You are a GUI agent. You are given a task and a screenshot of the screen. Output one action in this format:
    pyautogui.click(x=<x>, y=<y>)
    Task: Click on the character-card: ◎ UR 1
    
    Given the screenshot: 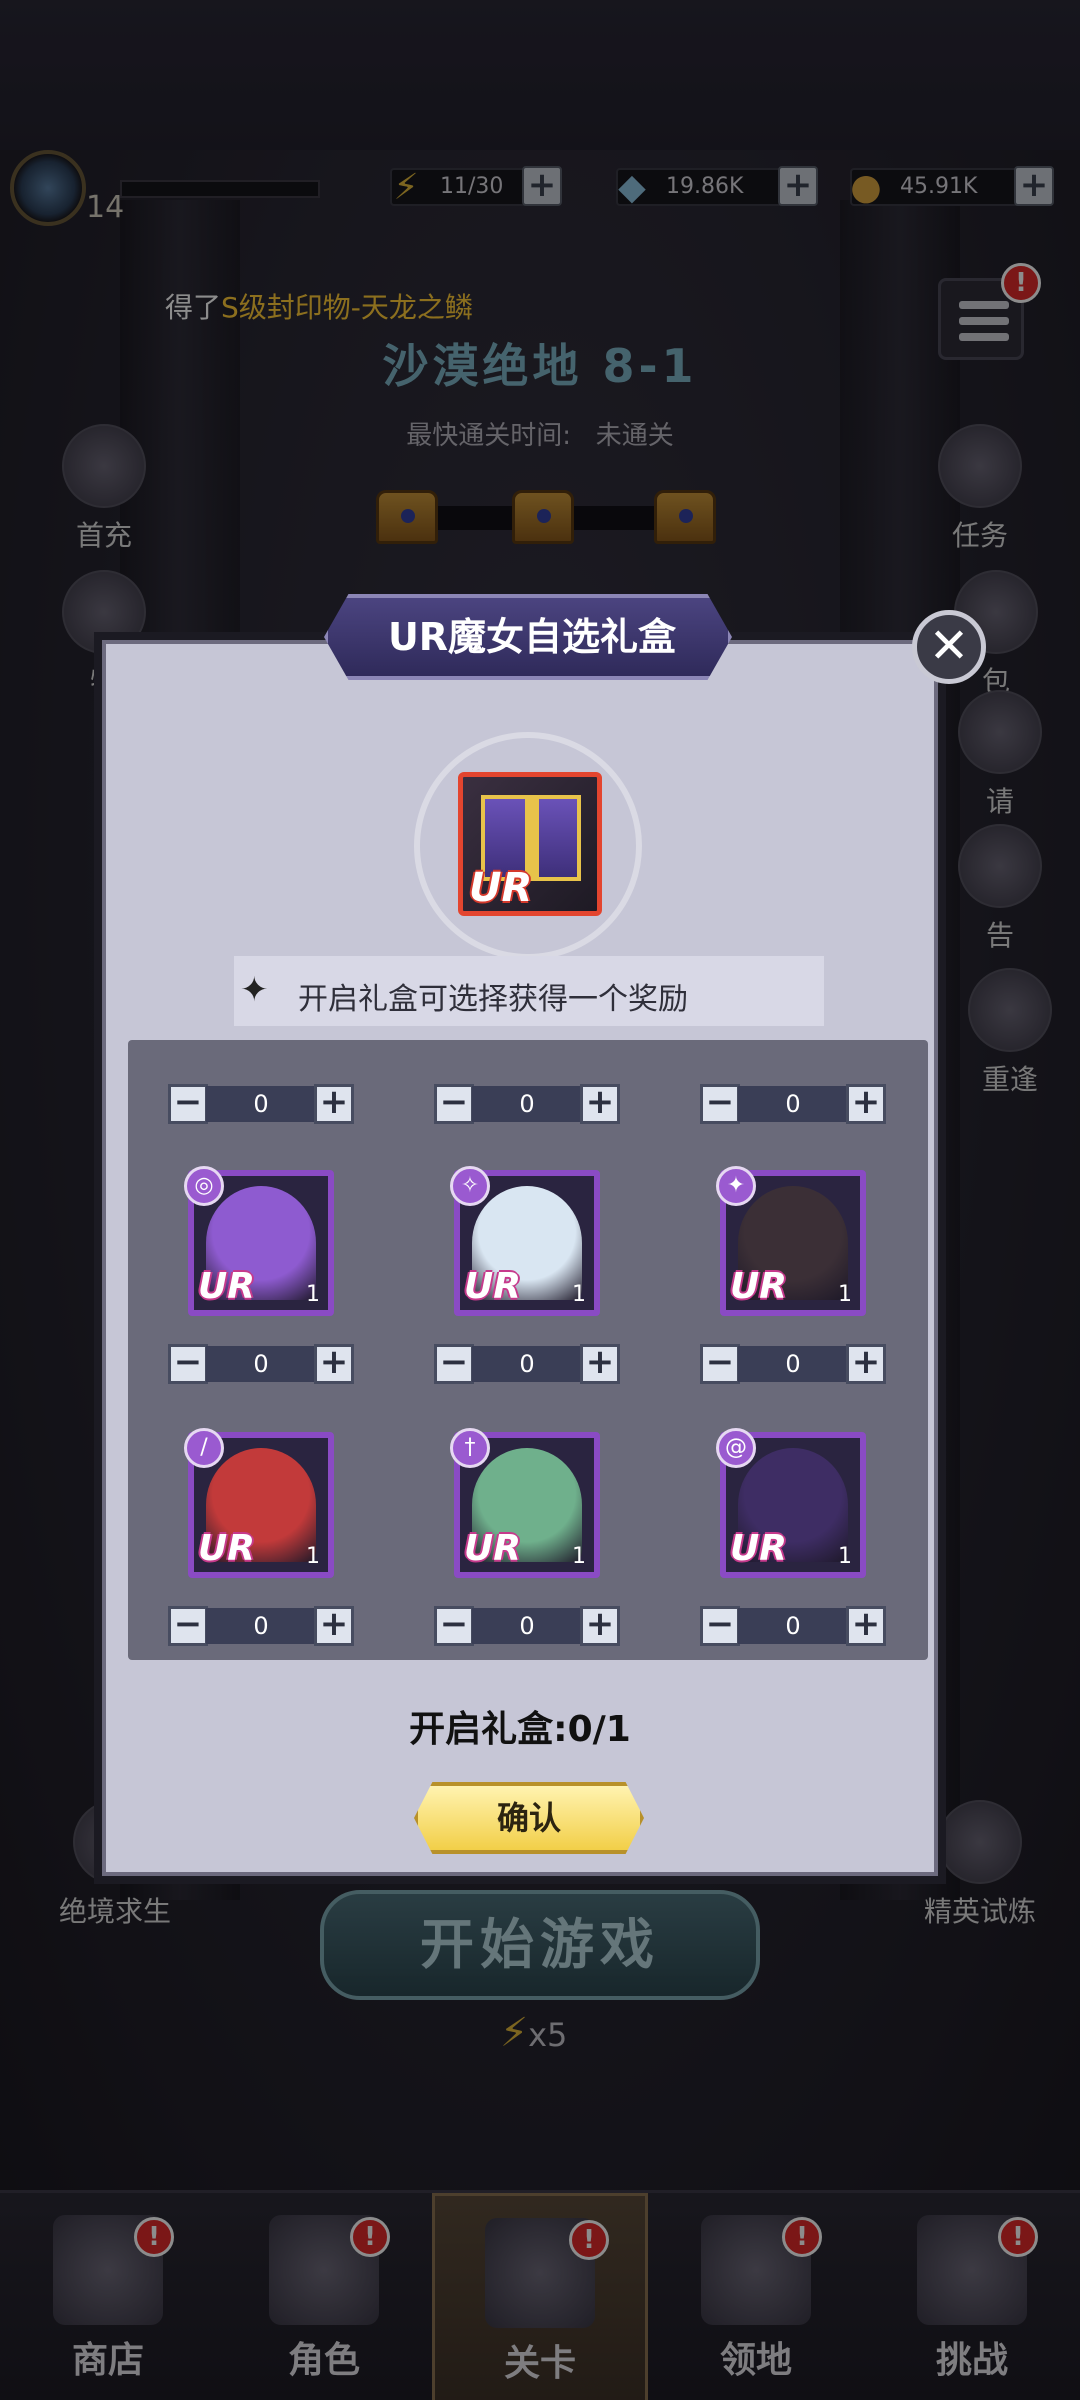 What is the action you would take?
    pyautogui.click(x=259, y=1241)
    